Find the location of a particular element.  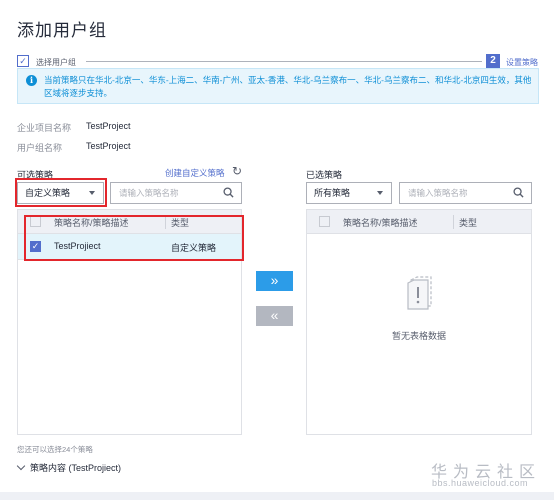

available-policy-type-select: 自定义策略 is located at coordinates (60, 193).